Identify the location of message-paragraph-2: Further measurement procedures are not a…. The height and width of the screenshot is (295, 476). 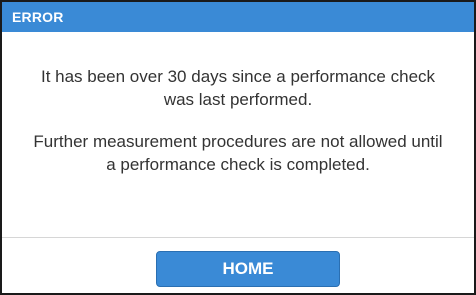
(238, 153).